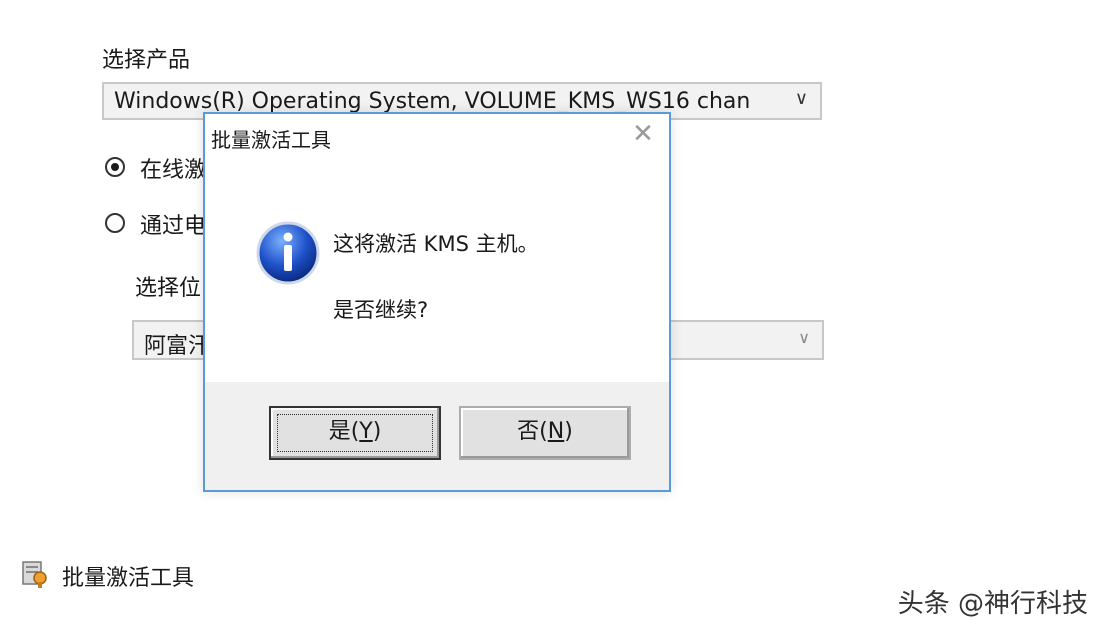 Image resolution: width=1108 pixels, height=632 pixels. What do you see at coordinates (173, 170) in the screenshot?
I see `radio-online-label: 在线激` at bounding box center [173, 170].